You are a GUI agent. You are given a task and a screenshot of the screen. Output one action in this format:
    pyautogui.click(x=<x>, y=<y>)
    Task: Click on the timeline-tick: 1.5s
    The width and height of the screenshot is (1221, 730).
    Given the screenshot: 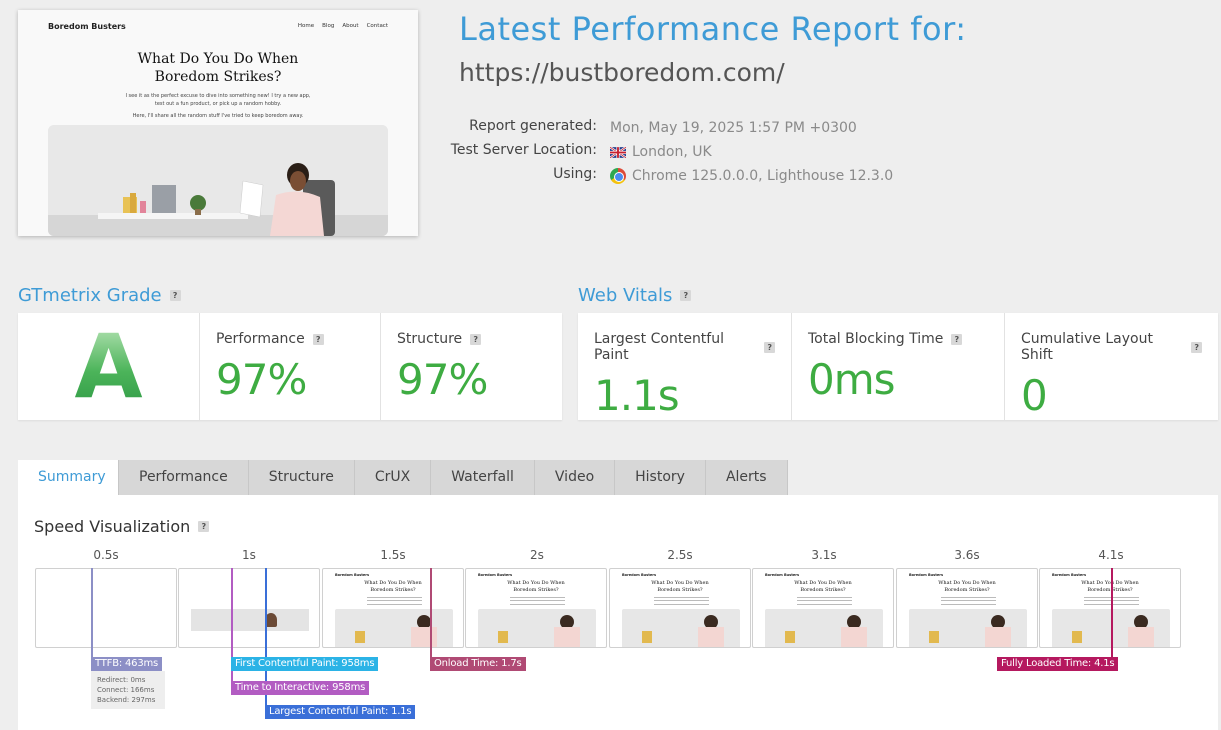 What is the action you would take?
    pyautogui.click(x=393, y=555)
    